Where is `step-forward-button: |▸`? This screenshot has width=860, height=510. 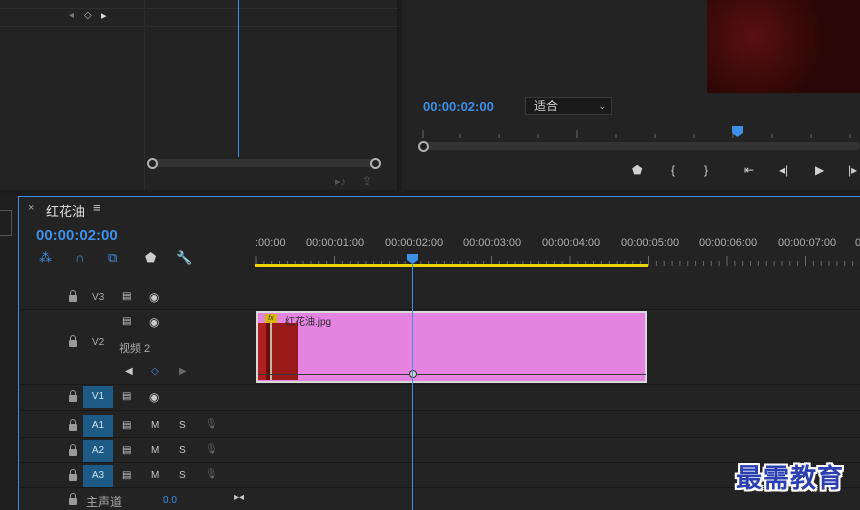 step-forward-button: |▸ is located at coordinates (852, 170).